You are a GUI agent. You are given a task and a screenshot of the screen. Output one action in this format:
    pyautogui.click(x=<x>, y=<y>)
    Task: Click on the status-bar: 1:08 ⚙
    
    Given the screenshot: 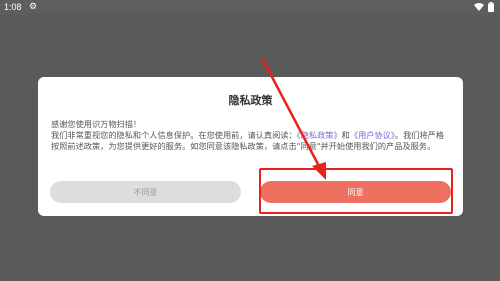 What is the action you would take?
    pyautogui.click(x=250, y=7)
    